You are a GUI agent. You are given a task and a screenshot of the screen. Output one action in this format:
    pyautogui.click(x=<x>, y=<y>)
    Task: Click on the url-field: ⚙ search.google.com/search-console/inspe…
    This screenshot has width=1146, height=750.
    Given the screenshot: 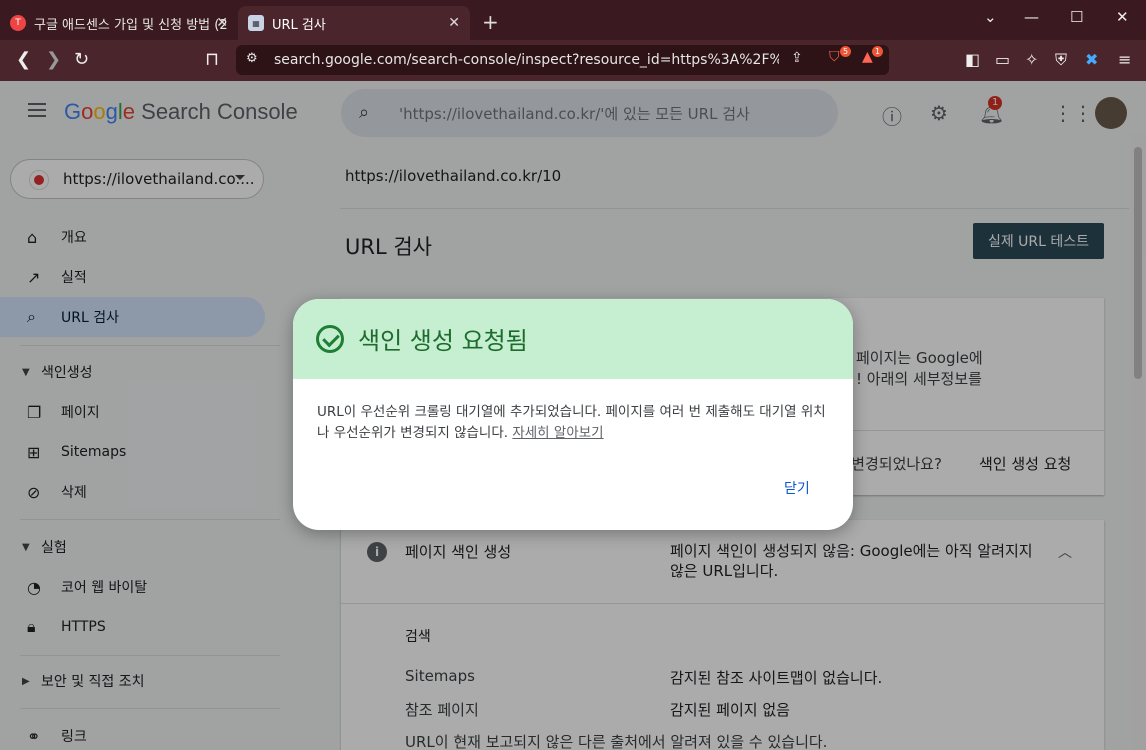 What is the action you would take?
    pyautogui.click(x=562, y=60)
    